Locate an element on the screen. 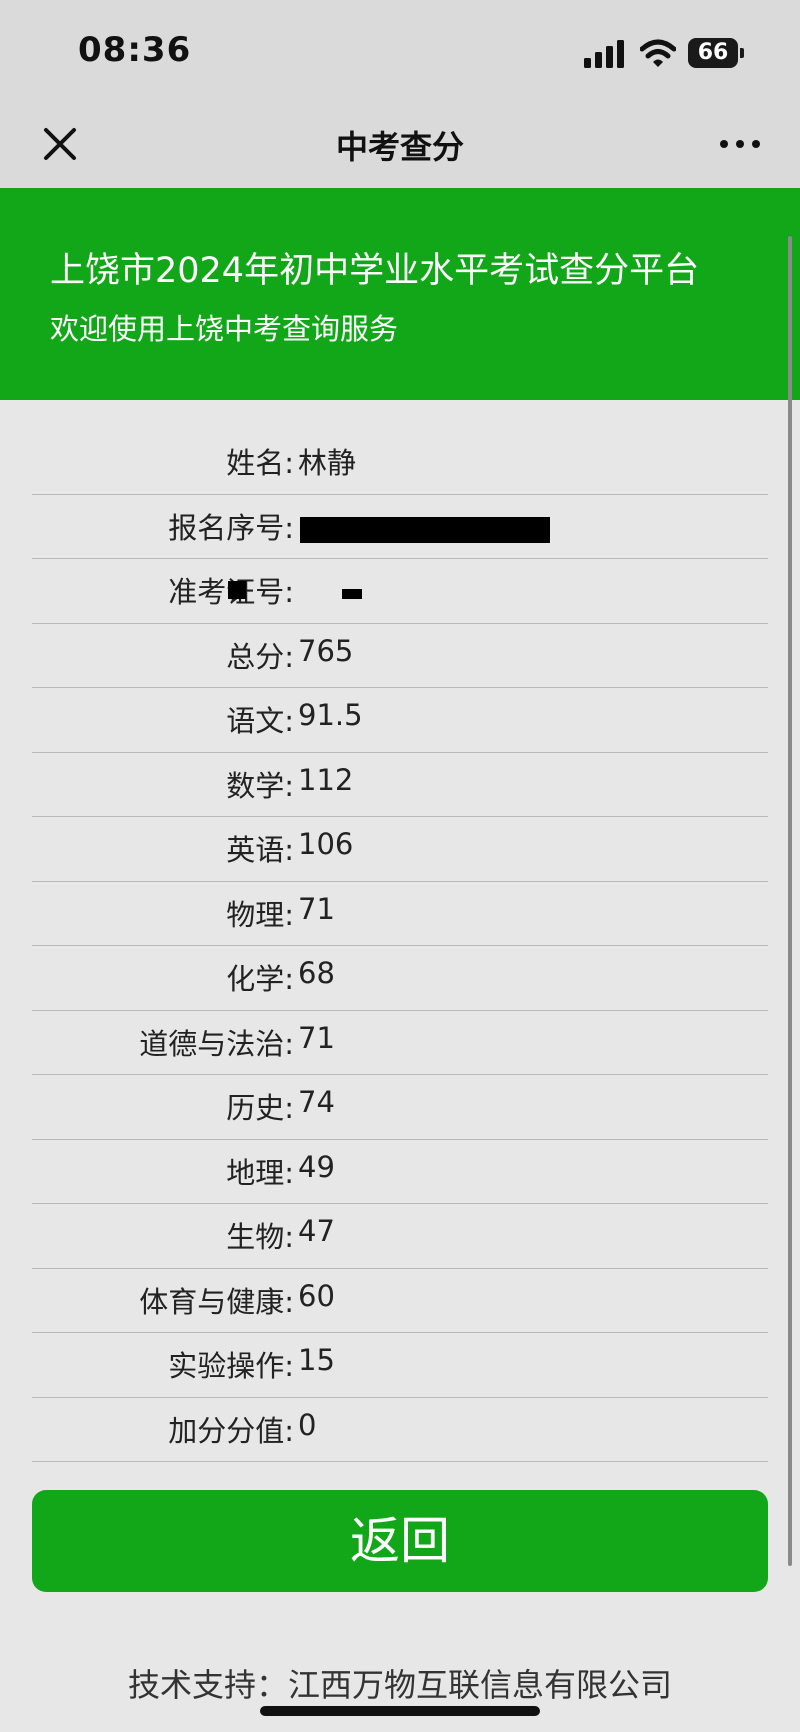 Image resolution: width=800 pixels, height=1732 pixels. row-value: 60 is located at coordinates (316, 1295).